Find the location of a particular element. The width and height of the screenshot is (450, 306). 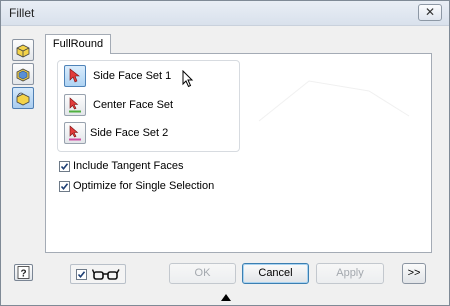

dialog-title: Fillet is located at coordinates (22, 13).